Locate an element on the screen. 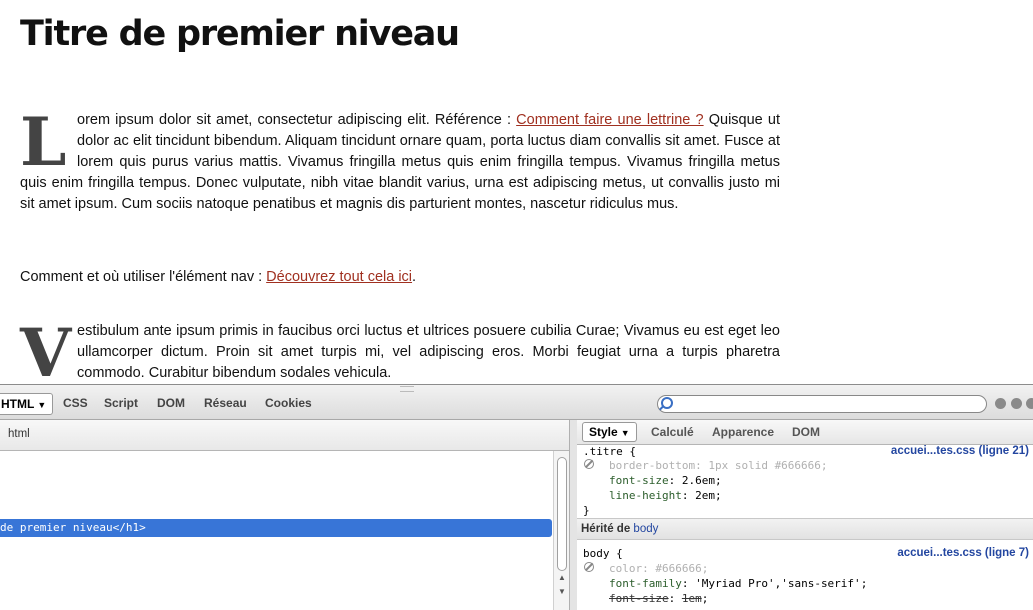 The image size is (1033, 610). p2-period: . is located at coordinates (414, 277).